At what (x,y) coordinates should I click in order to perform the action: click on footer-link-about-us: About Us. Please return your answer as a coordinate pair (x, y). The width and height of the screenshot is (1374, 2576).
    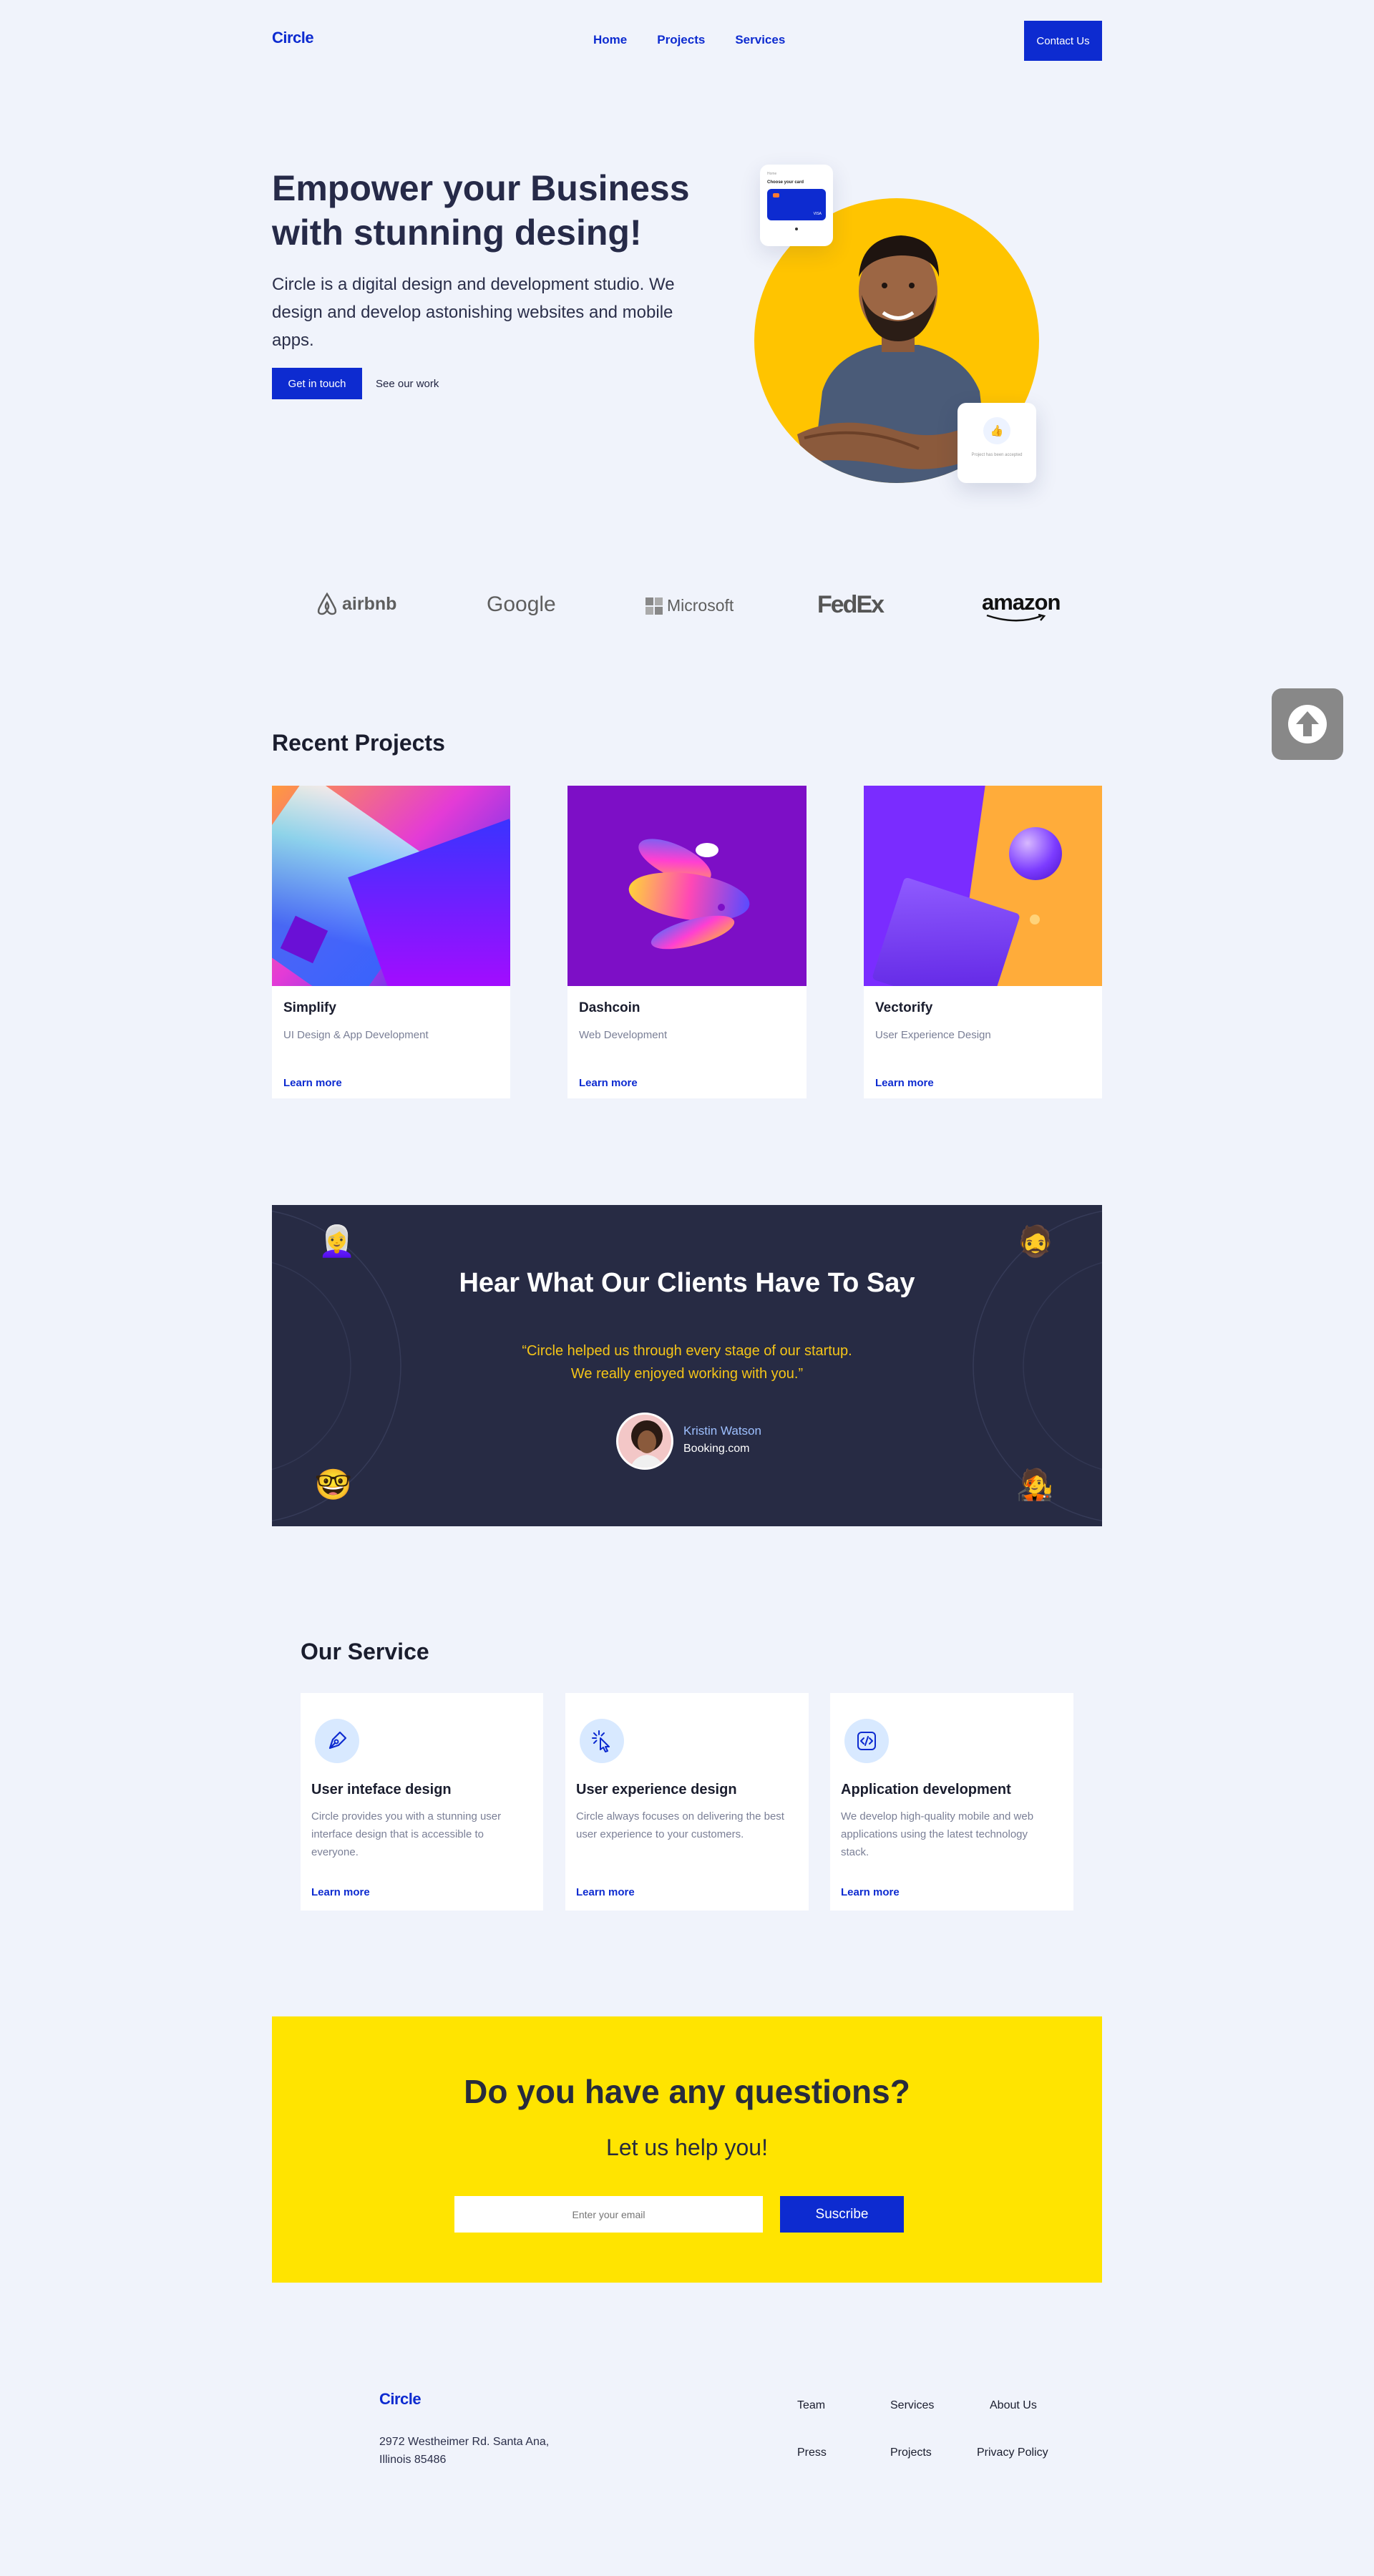
    Looking at the image, I should click on (1013, 2405).